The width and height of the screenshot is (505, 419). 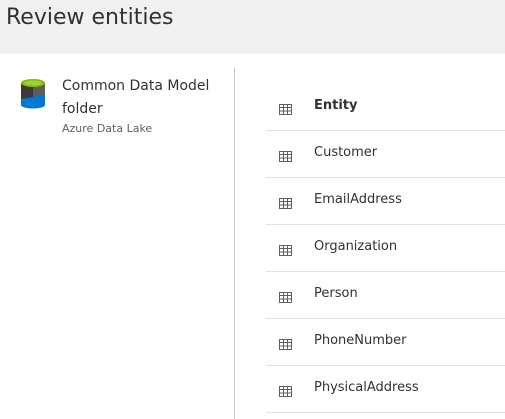 I want to click on entity-list-header: Entity, so click(x=385, y=107).